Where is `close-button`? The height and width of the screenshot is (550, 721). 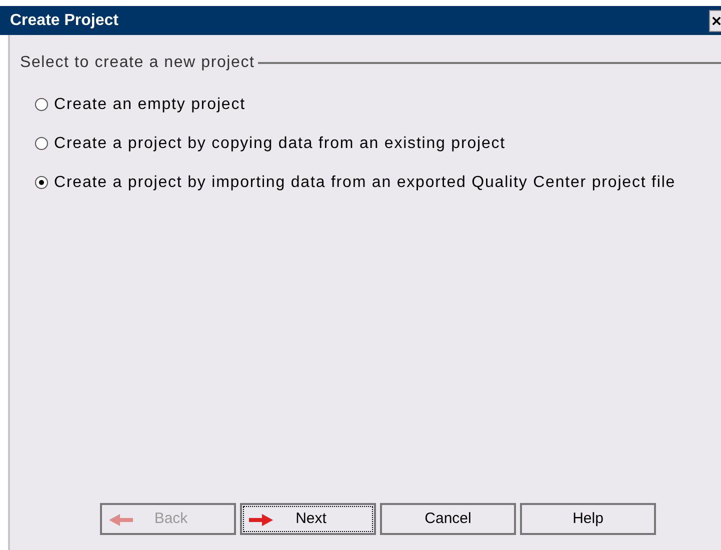 close-button is located at coordinates (715, 21).